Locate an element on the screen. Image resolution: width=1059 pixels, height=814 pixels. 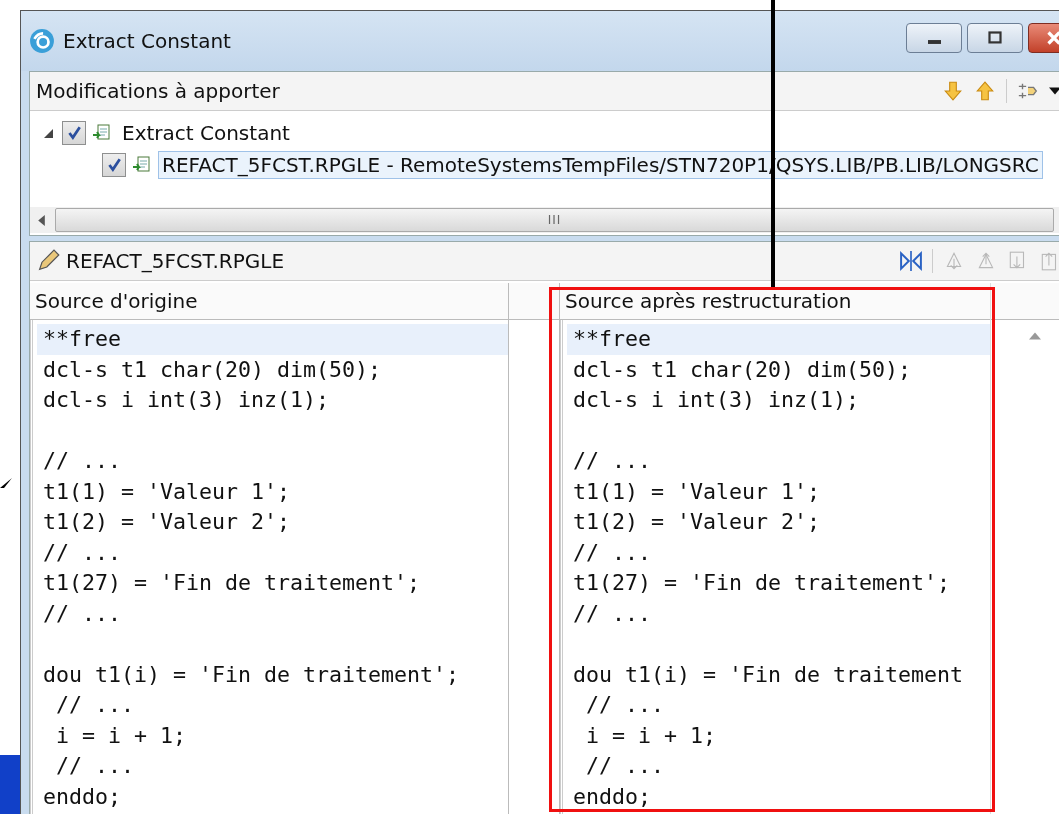
code-line: dou t1(i) = 'Fin de traitement'; is located at coordinates (251, 674).